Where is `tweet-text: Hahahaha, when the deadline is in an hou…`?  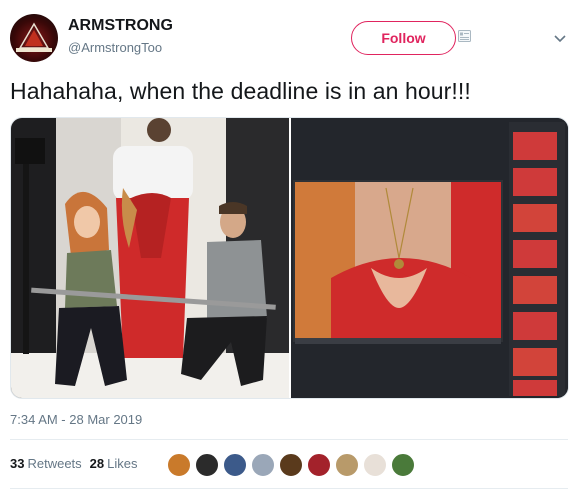
tweet-text: Hahahaha, when the deadline is in an hou… is located at coordinates (240, 91).